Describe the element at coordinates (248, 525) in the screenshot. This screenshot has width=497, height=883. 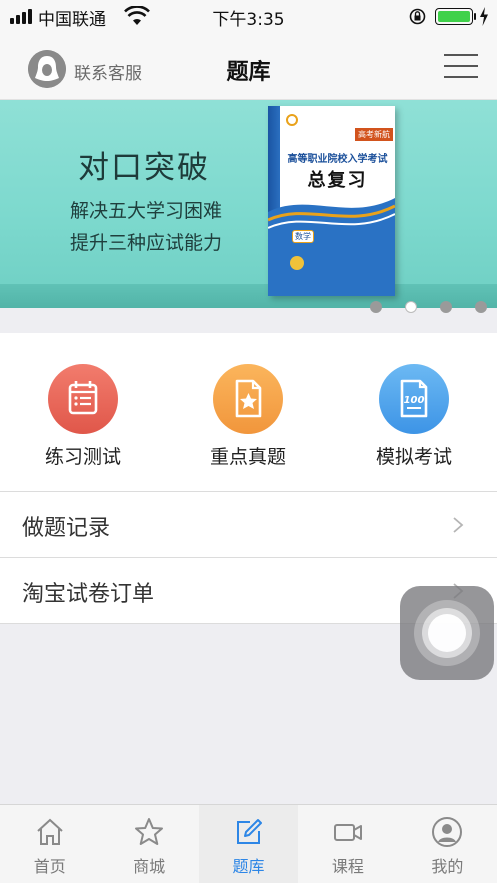
I see `list-item-practice-records: 做题记录` at that location.